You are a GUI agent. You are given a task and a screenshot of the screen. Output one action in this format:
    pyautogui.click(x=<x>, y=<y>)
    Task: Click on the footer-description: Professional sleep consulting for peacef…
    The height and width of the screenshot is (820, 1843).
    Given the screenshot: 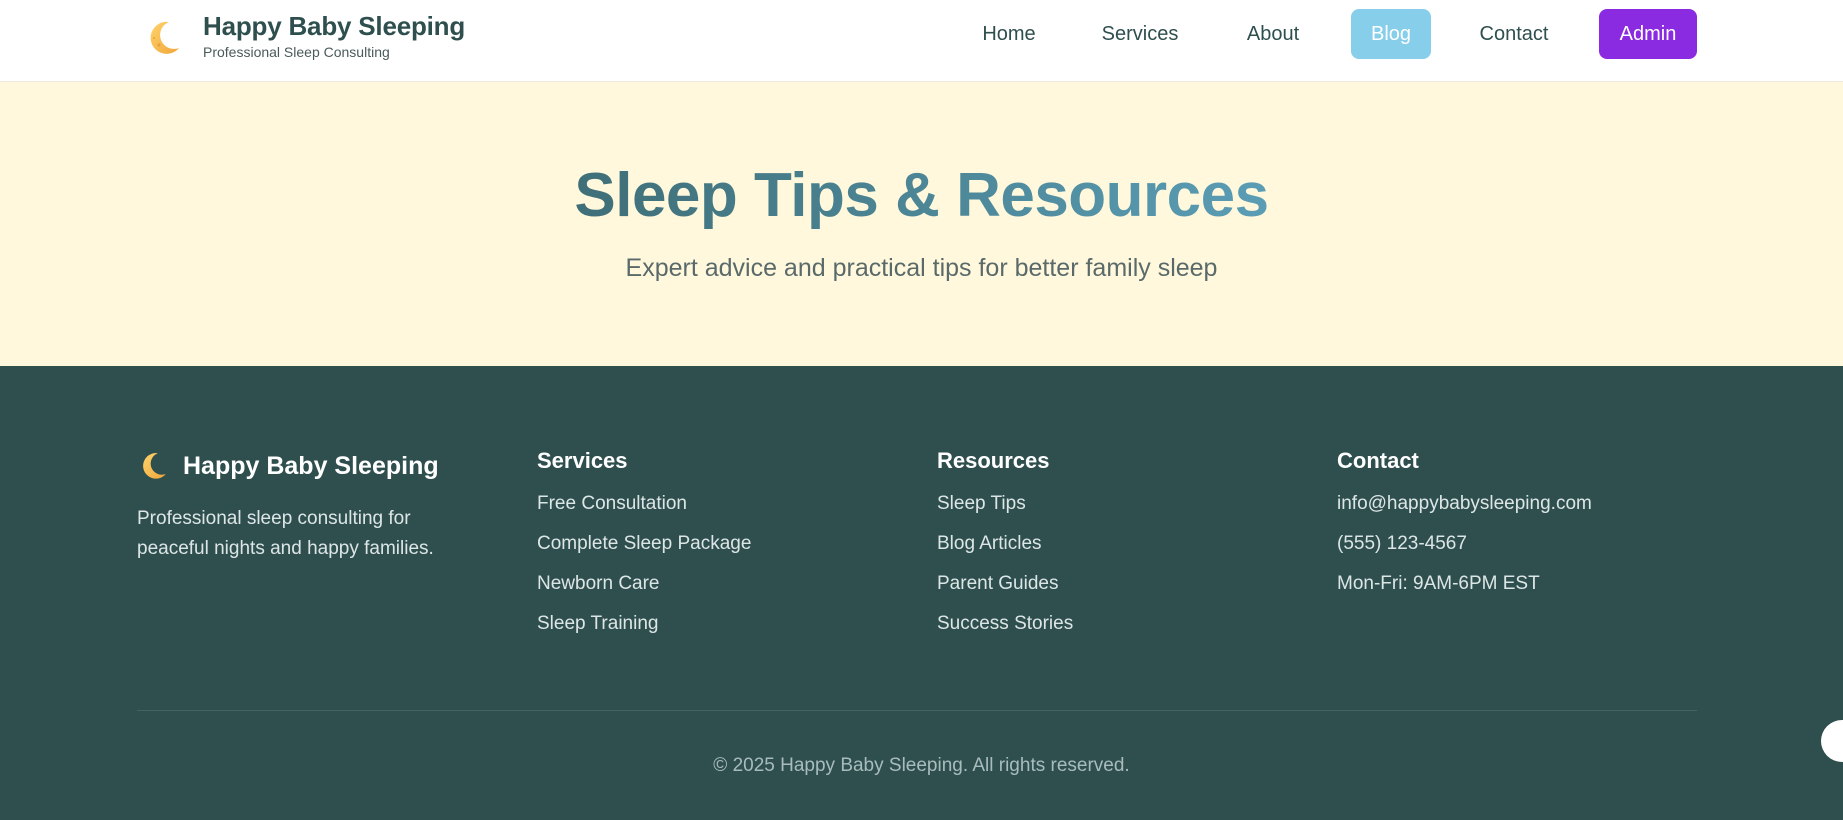 What is the action you would take?
    pyautogui.click(x=285, y=533)
    